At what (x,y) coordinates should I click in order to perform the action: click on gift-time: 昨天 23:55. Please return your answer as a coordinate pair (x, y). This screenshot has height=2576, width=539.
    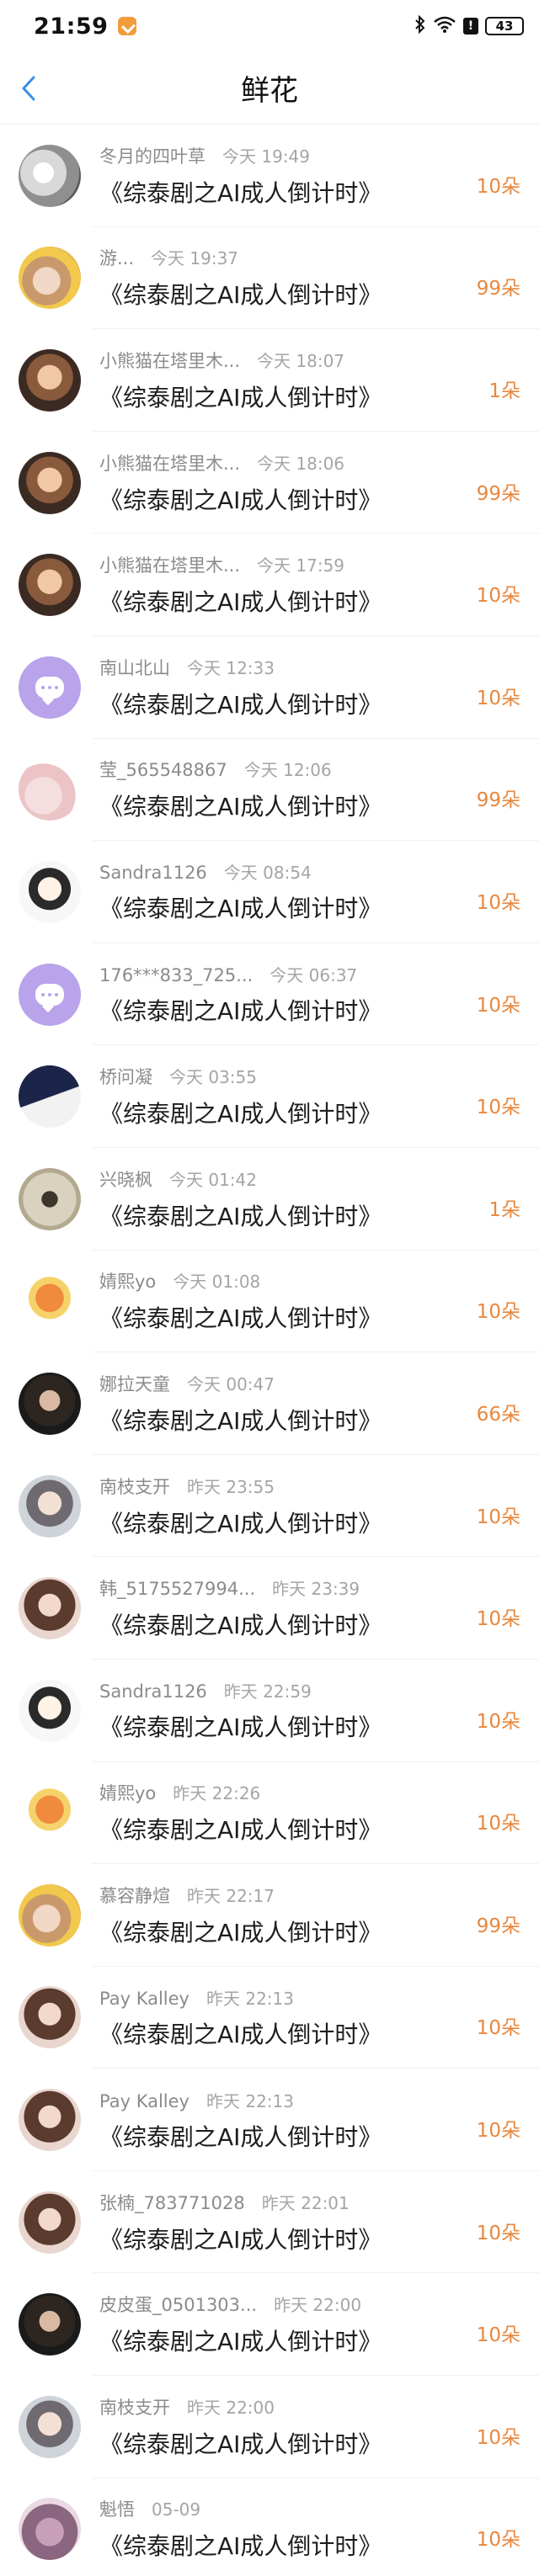
    Looking at the image, I should click on (231, 1486).